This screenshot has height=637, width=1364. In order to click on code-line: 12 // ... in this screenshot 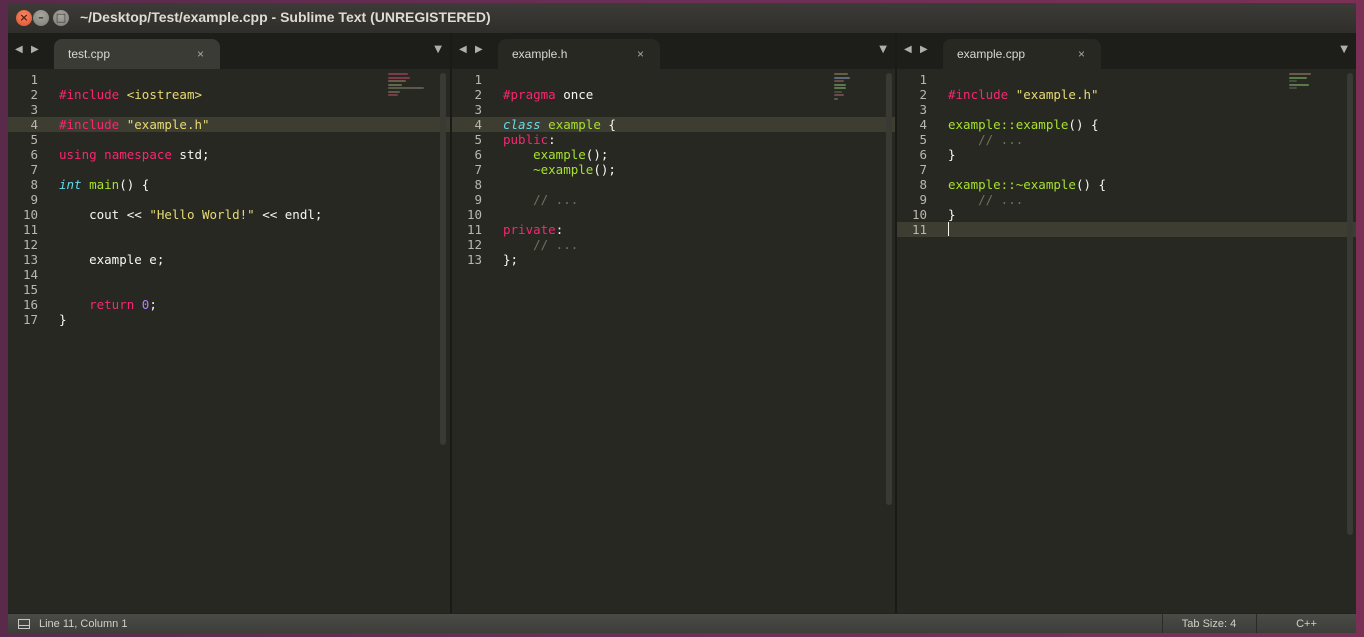, I will do `click(673, 244)`.